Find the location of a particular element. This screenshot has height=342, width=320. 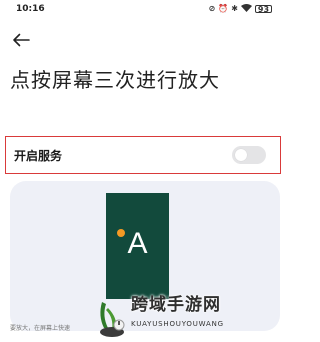

status-time: 10:16 is located at coordinates (30, 9).